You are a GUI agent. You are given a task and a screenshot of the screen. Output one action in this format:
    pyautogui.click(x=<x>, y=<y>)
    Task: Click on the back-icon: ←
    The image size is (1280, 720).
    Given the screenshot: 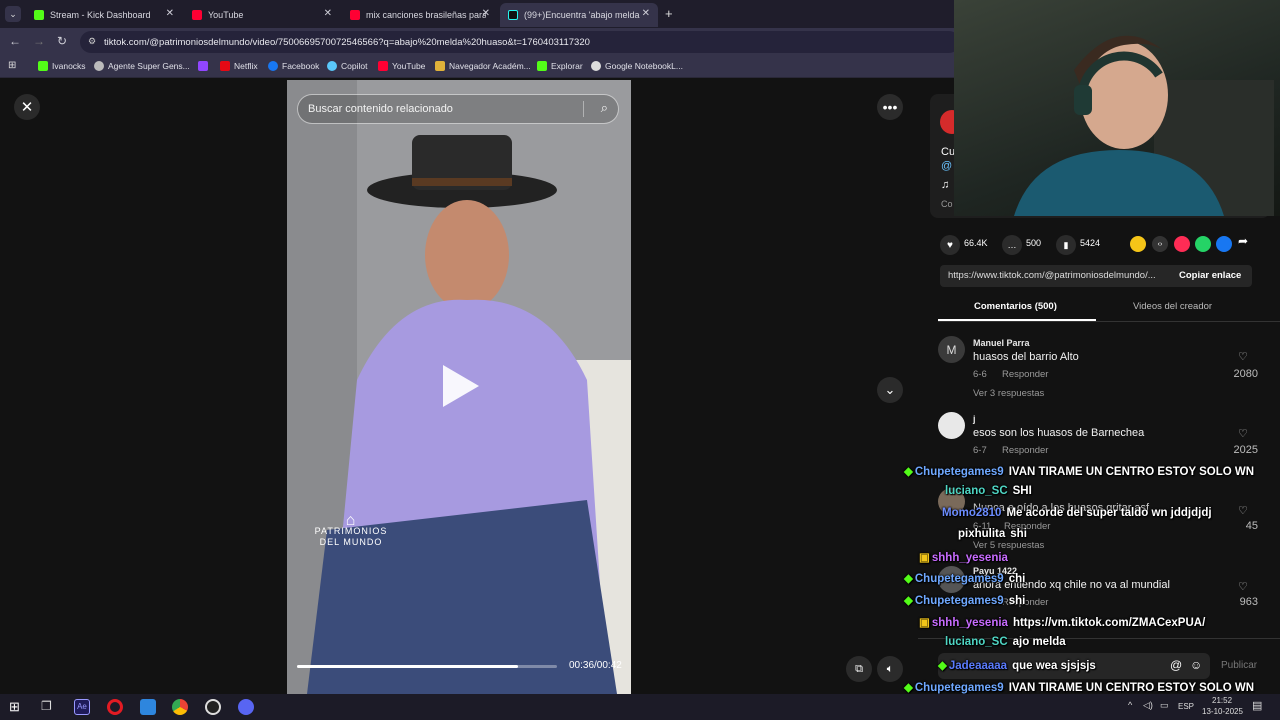 What is the action you would take?
    pyautogui.click(x=15, y=41)
    